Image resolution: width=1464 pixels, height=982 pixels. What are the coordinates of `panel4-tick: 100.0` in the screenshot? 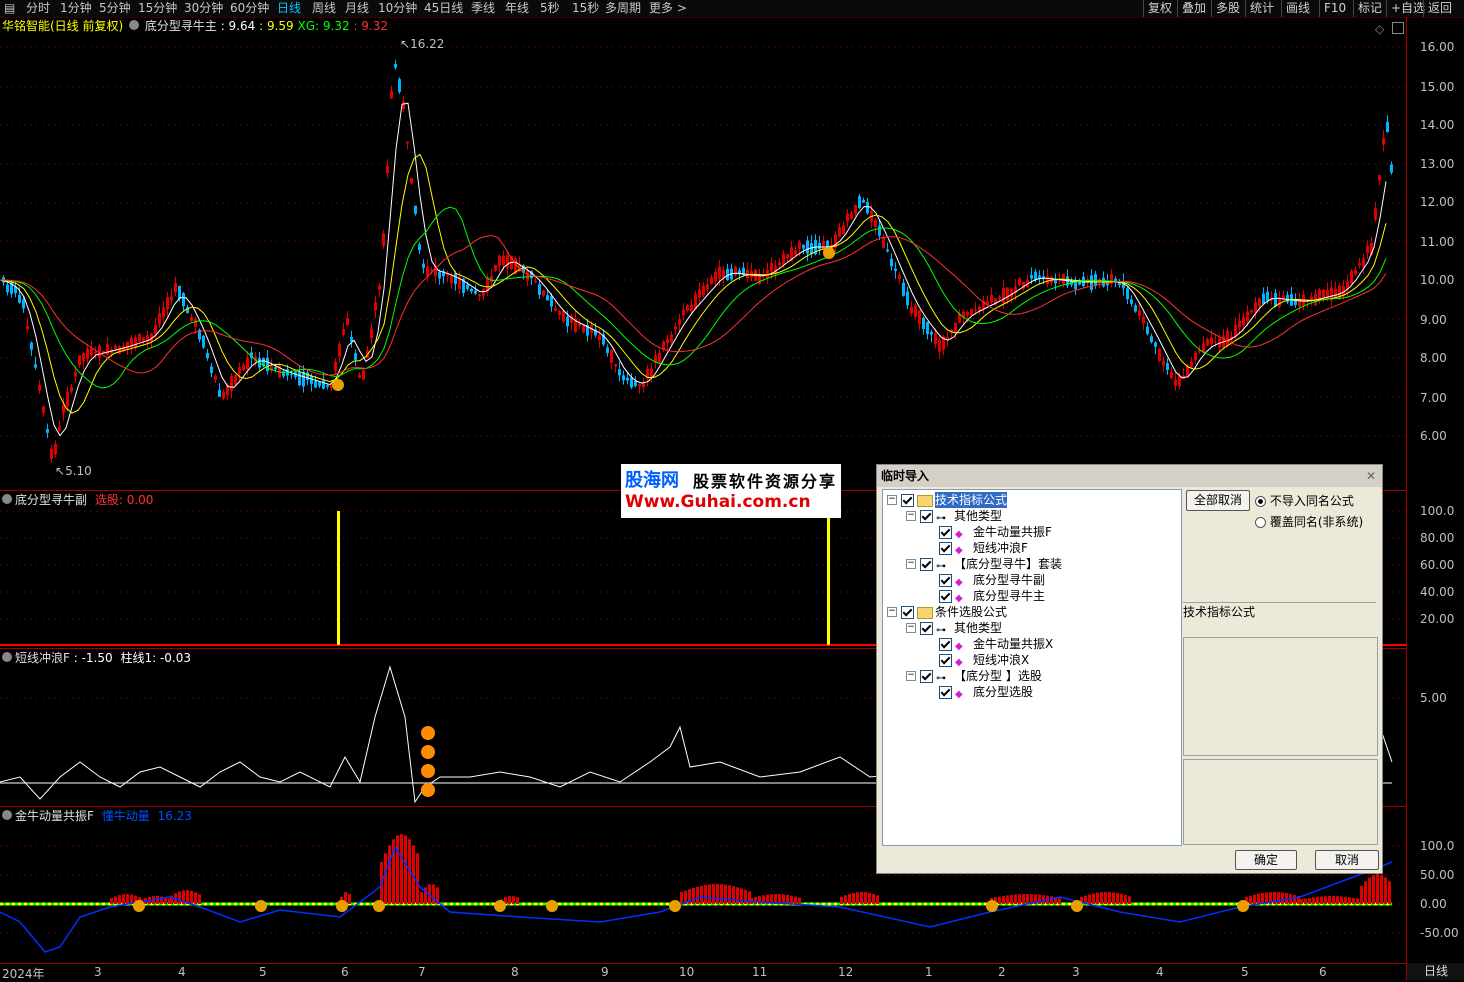 It's located at (1437, 846).